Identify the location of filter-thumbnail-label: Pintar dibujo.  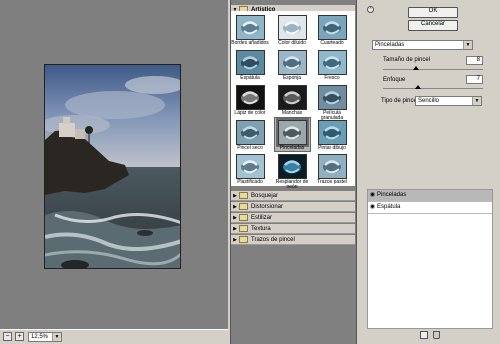
(332, 148).